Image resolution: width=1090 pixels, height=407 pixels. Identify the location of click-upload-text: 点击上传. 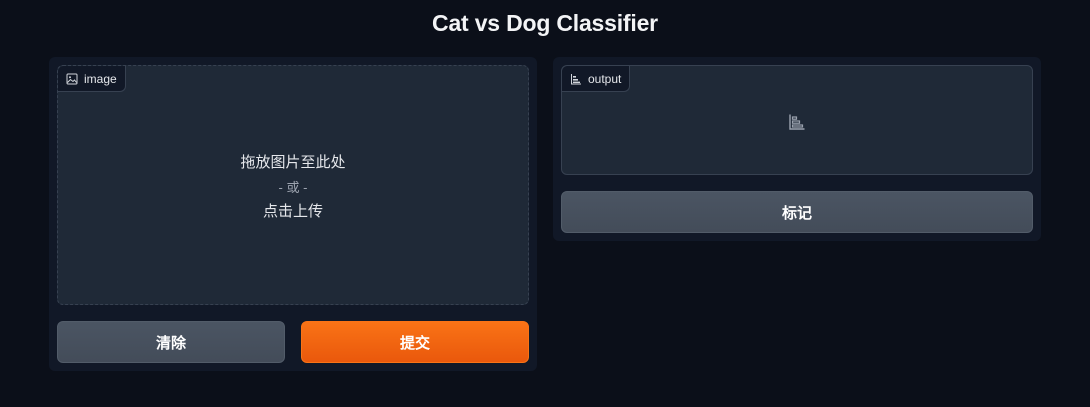
(292, 211).